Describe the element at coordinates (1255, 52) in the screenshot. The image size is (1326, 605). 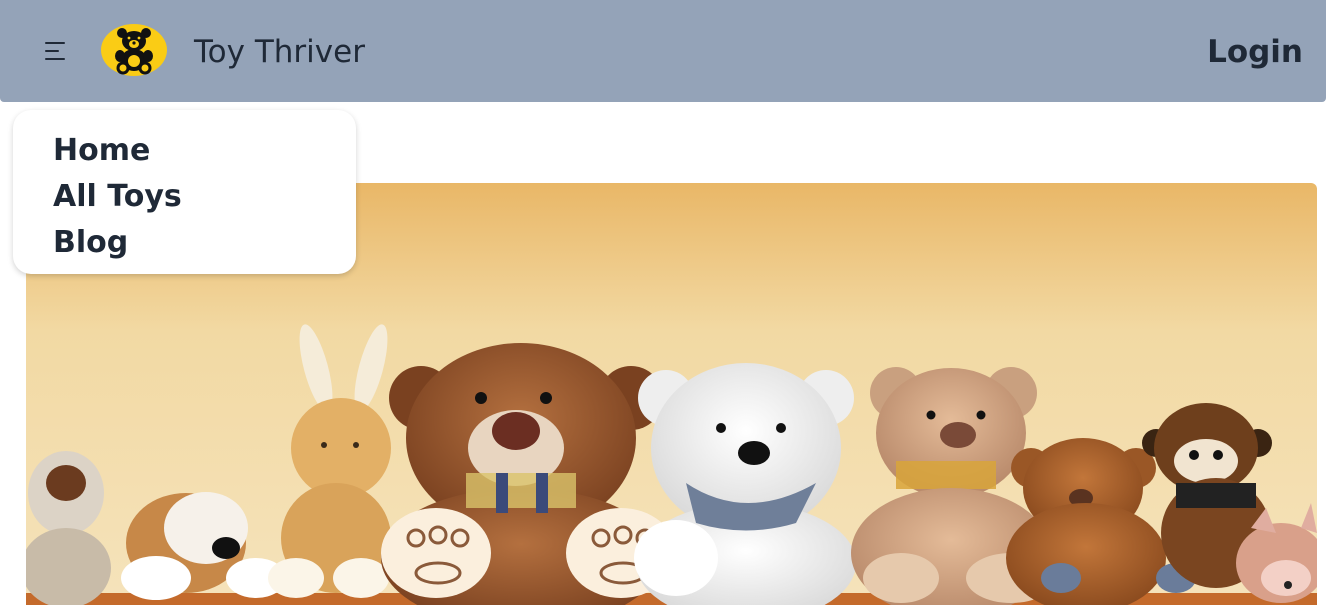
I see `login-button: Login` at that location.